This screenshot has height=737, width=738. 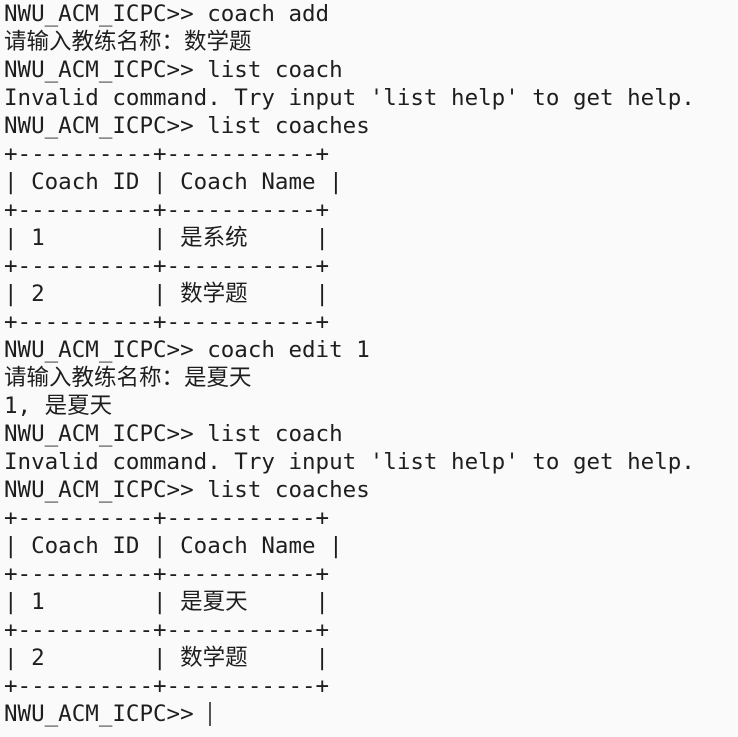 What do you see at coordinates (106, 714) in the screenshot?
I see `prompt-label: NWU_ACM_ICPC>>` at bounding box center [106, 714].